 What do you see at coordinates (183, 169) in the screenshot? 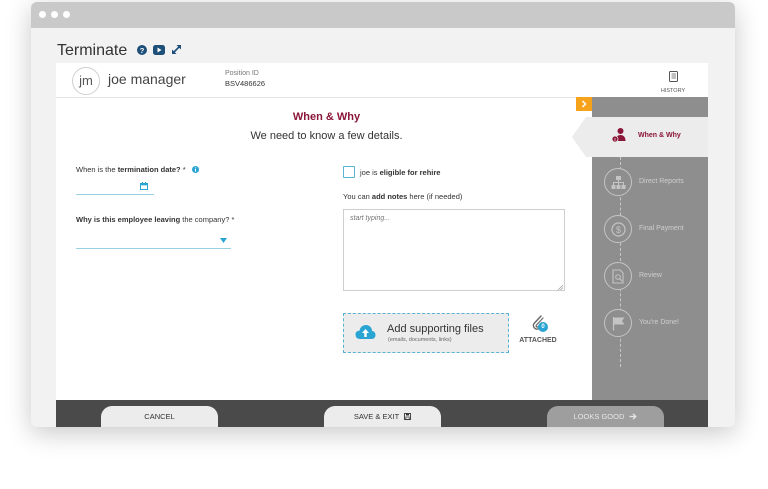
I see `termination-date-label-post: *` at bounding box center [183, 169].